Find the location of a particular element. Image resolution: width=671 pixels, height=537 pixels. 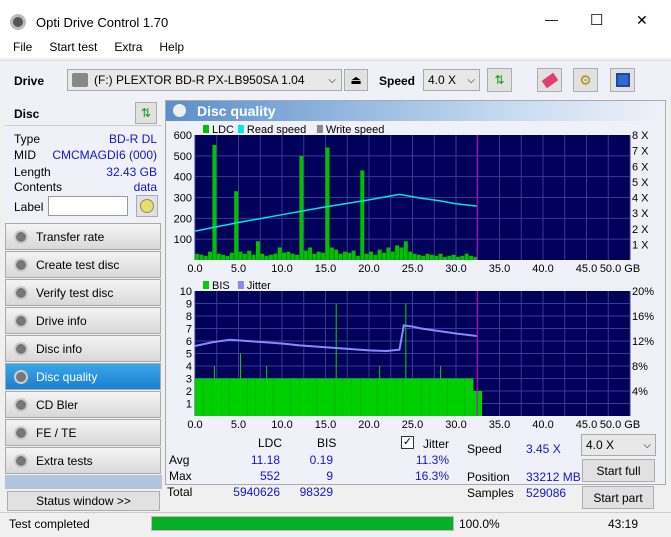

progress-text: 100.0% is located at coordinates (479, 524).